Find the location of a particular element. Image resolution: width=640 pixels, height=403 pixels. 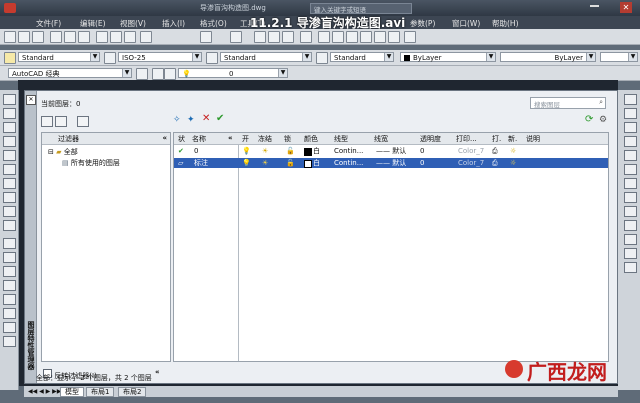

open-icon is located at coordinates (24, 37).